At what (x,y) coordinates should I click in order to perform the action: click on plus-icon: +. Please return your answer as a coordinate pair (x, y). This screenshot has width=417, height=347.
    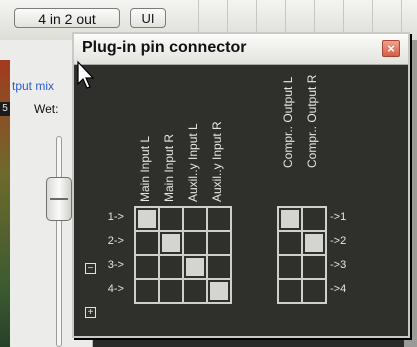
    Looking at the image, I should click on (90, 312).